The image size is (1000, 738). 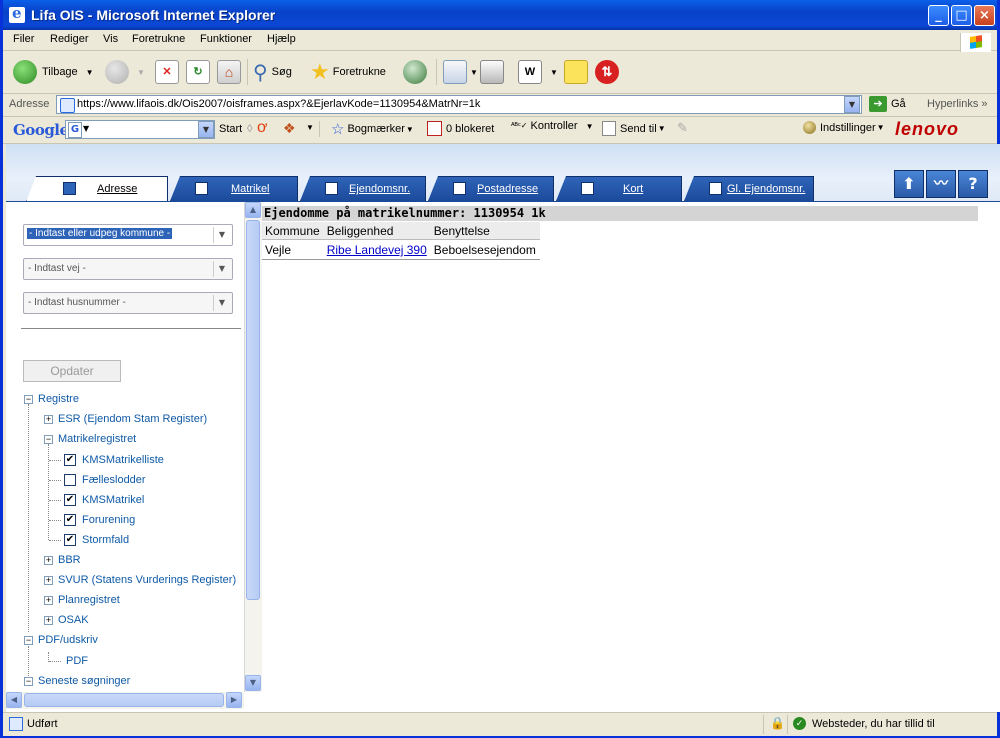 What do you see at coordinates (97, 189) in the screenshot?
I see `tab-adresse: Adresse` at bounding box center [97, 189].